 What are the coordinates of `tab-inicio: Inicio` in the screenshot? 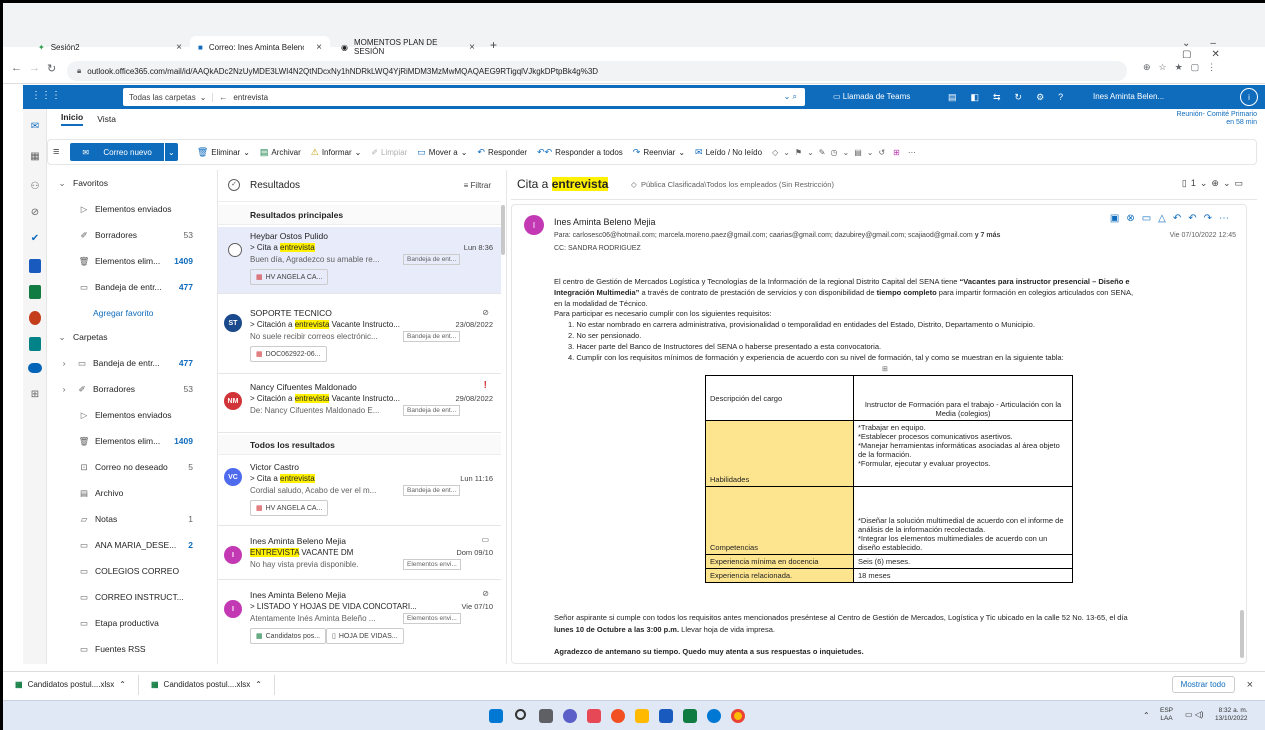 It's located at (72, 119).